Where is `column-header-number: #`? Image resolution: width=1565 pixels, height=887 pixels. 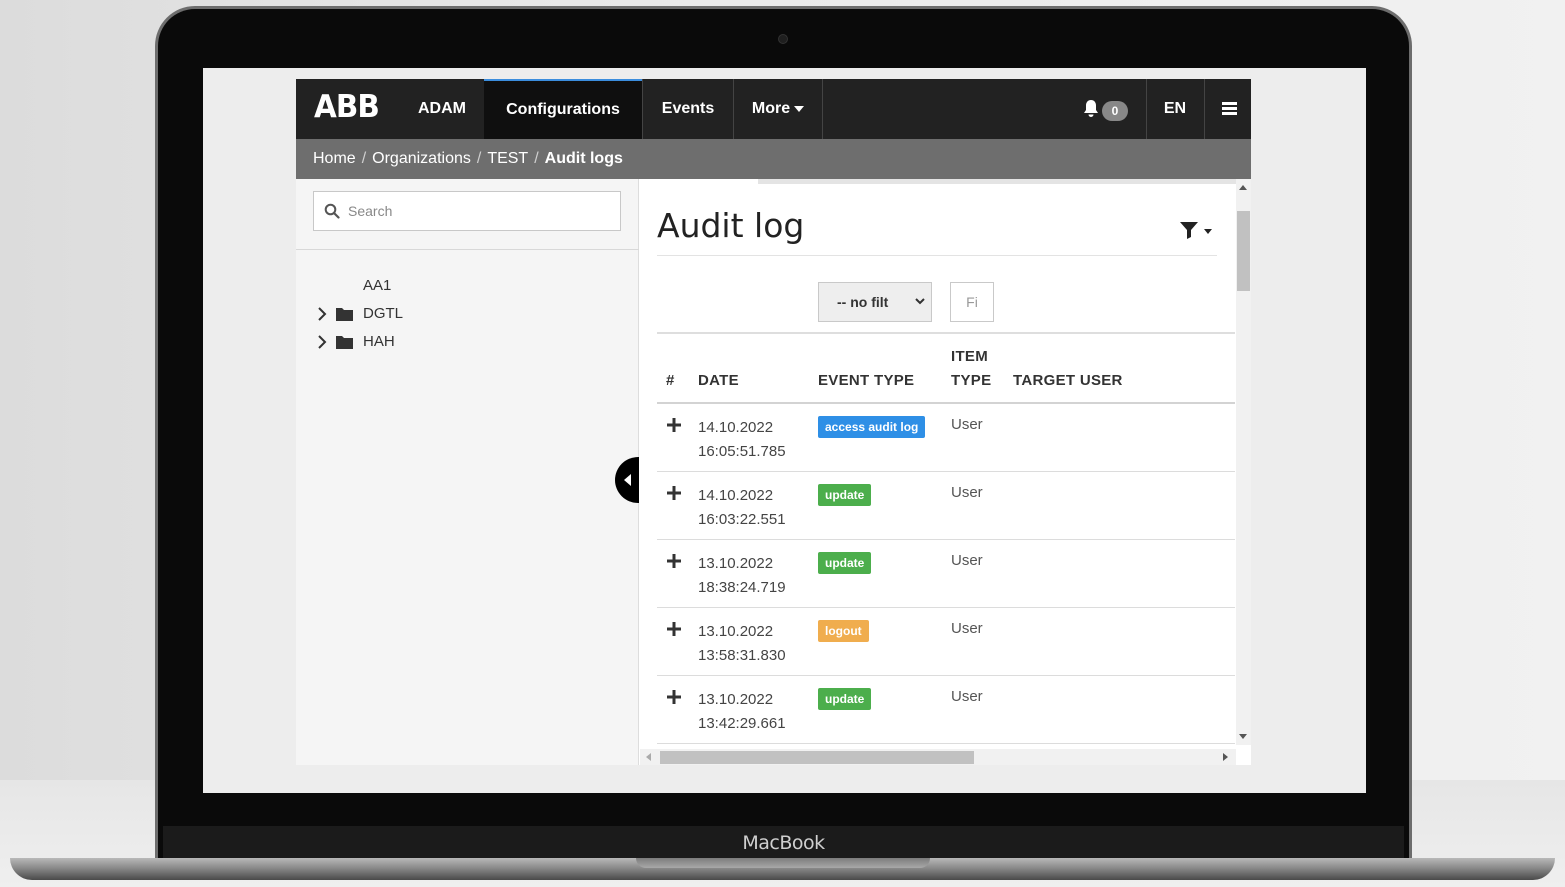
column-header-number: # is located at coordinates (670, 380).